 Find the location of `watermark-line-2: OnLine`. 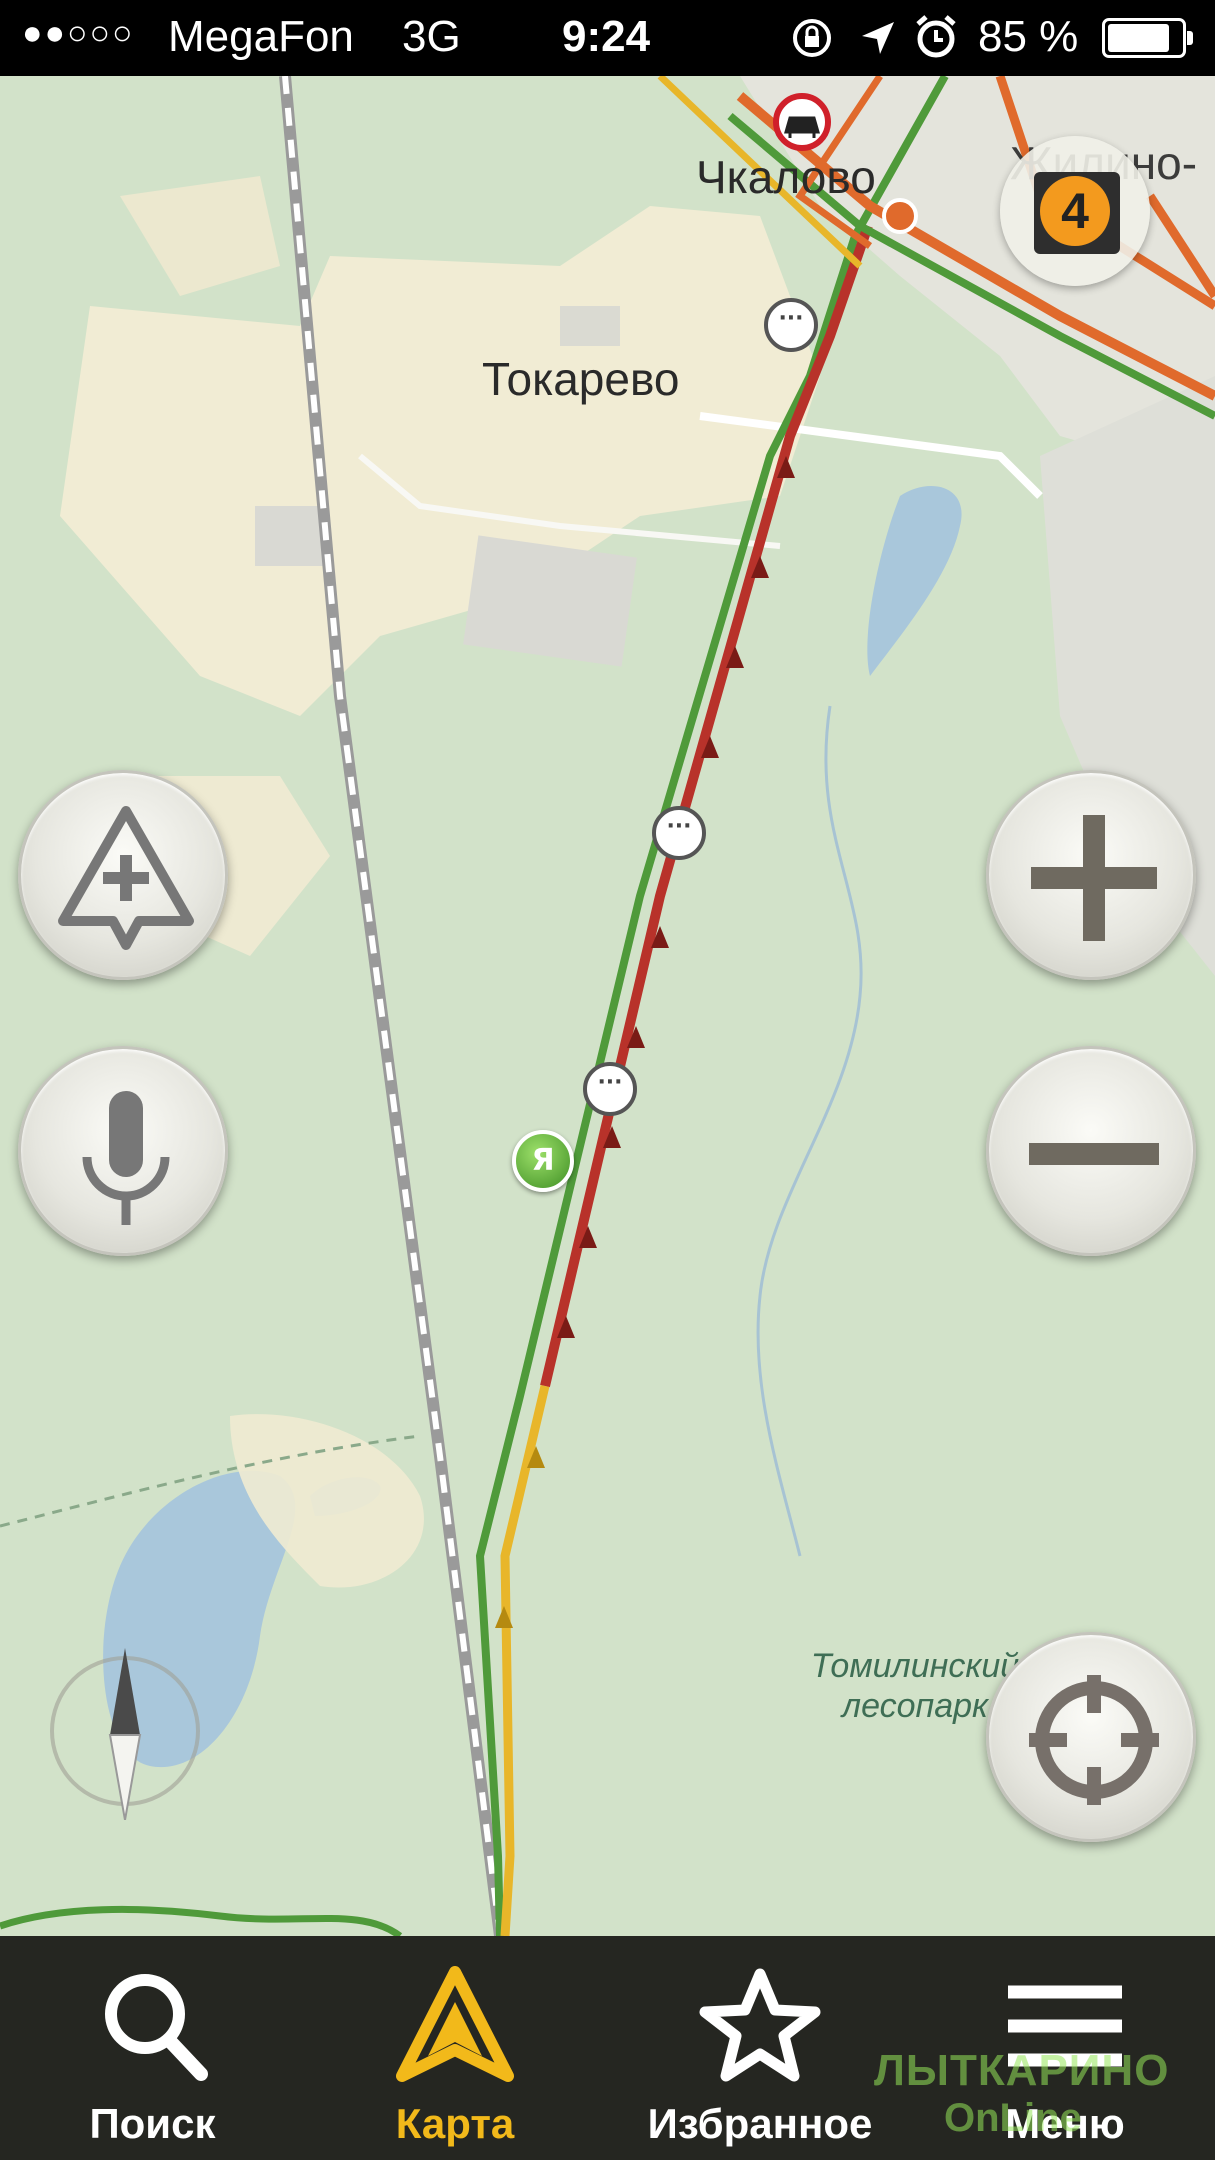

watermark-line-2: OnLine is located at coordinates (1013, 2118).